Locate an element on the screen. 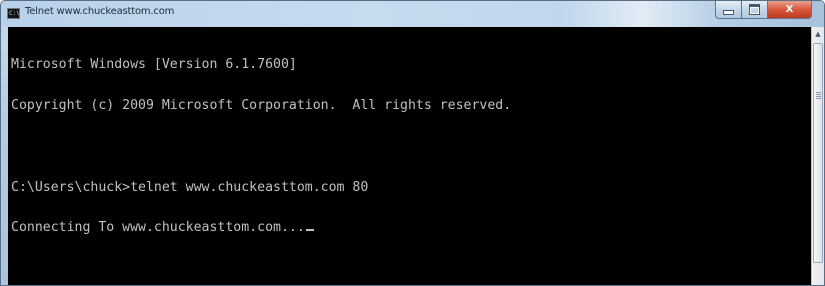  scroll-up-arrow-icon: ▲ is located at coordinates (818, 34).